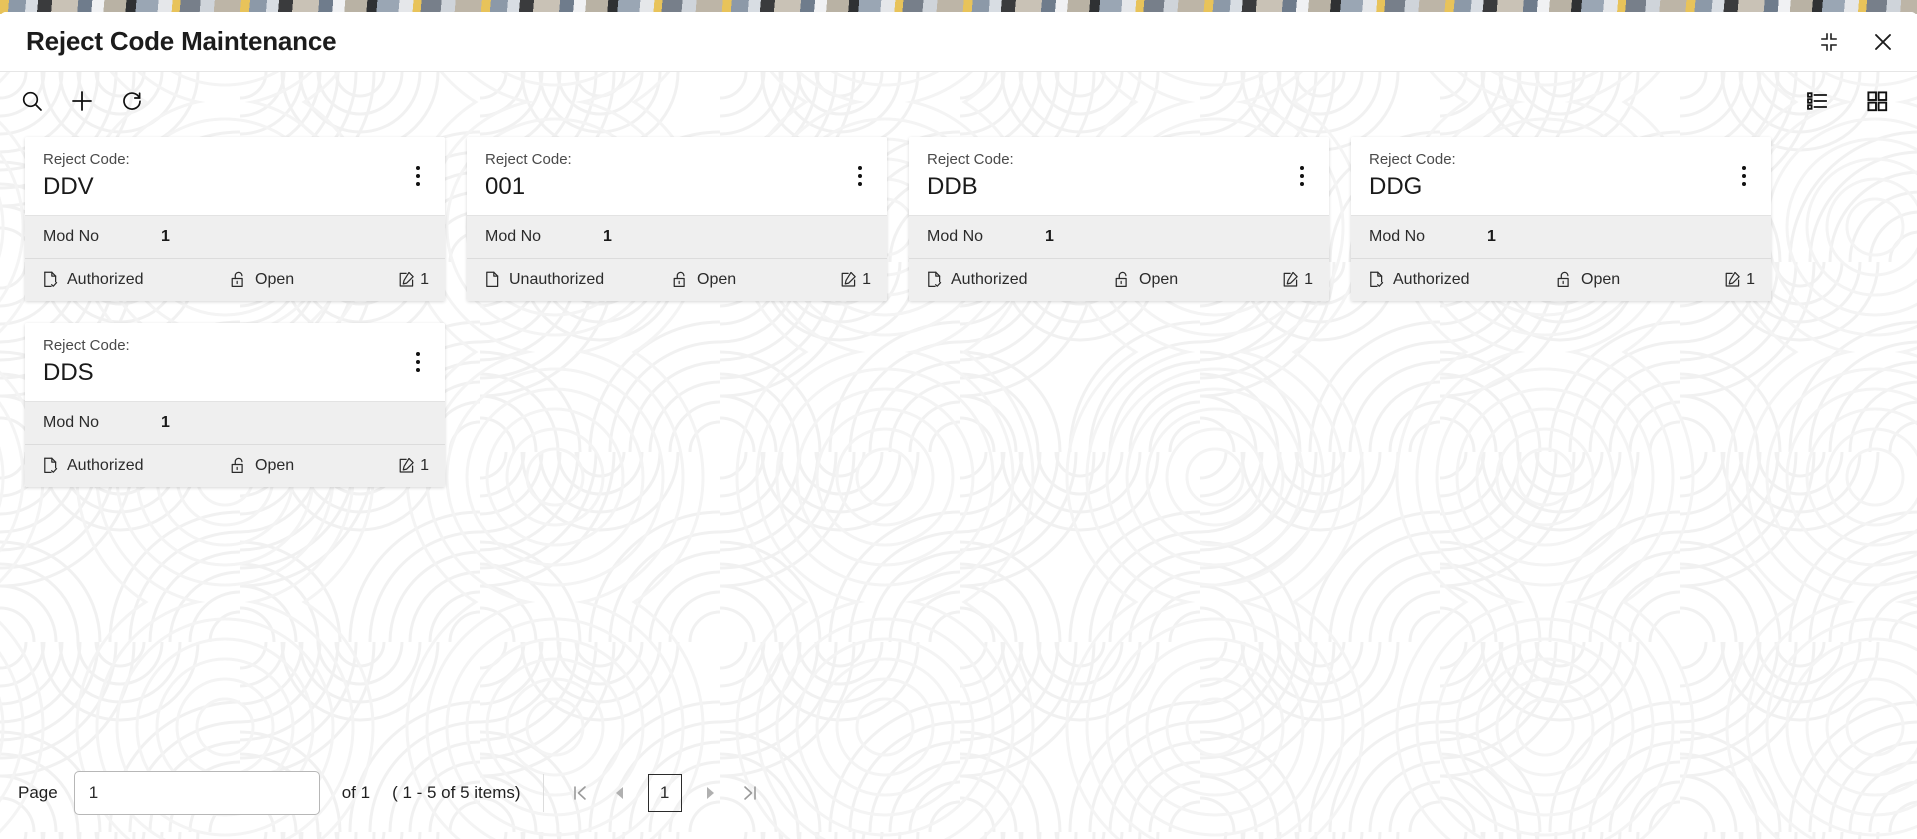 The image size is (1917, 839). I want to click on card-reject-code-value: DDV, so click(68, 186).